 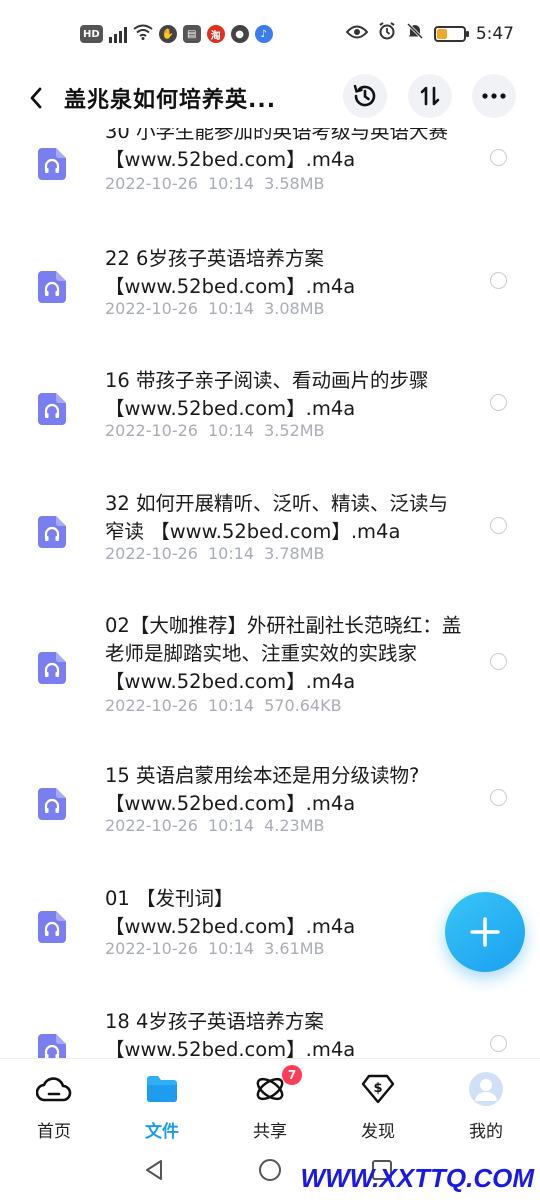 I want to click on home-circle-icon, so click(x=270, y=1170).